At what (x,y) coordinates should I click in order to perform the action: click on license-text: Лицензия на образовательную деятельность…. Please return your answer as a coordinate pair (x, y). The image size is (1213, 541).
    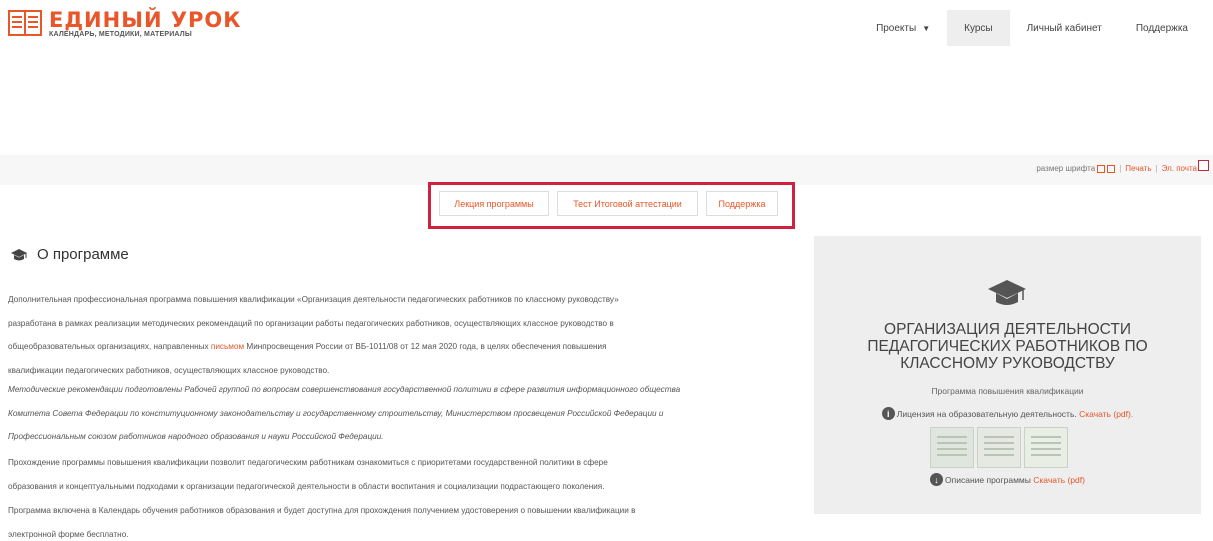
    Looking at the image, I should click on (986, 413).